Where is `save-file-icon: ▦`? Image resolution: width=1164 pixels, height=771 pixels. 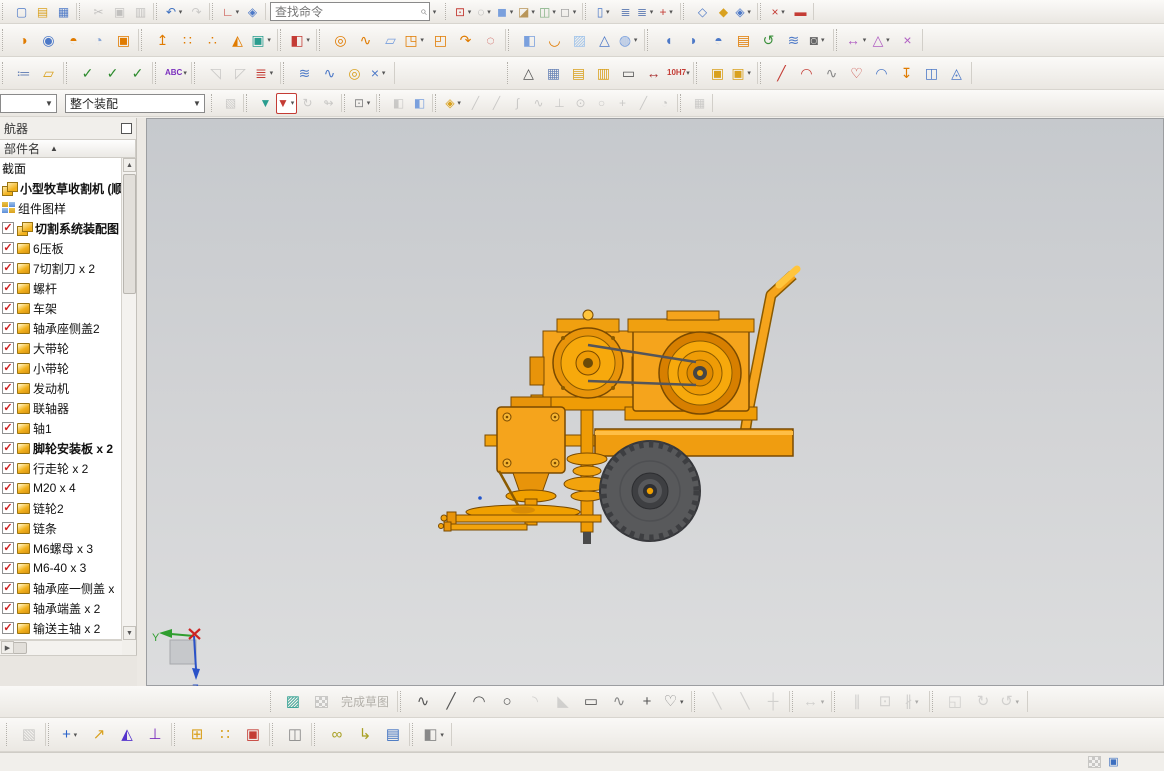
save-file-icon: ▦ is located at coordinates (63, 12).